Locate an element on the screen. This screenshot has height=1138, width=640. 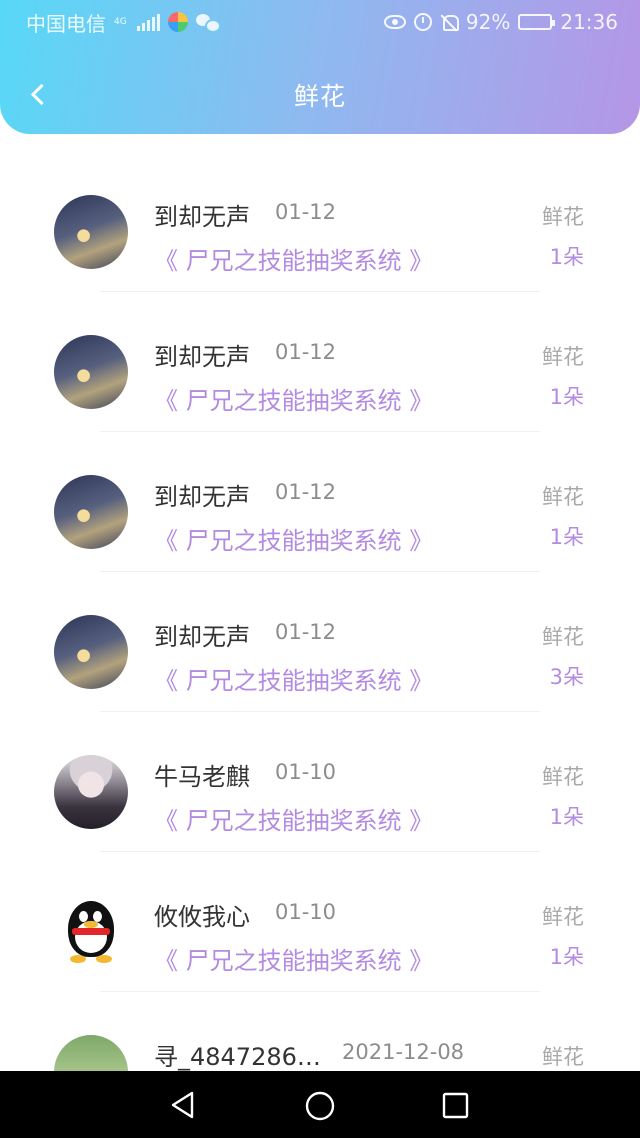
back-arrow-icon is located at coordinates (37, 95).